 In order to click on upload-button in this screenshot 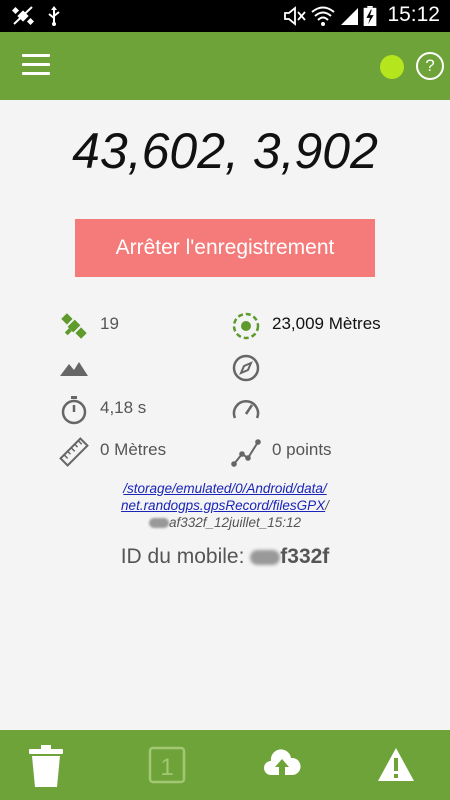, I will do `click(280, 765)`.